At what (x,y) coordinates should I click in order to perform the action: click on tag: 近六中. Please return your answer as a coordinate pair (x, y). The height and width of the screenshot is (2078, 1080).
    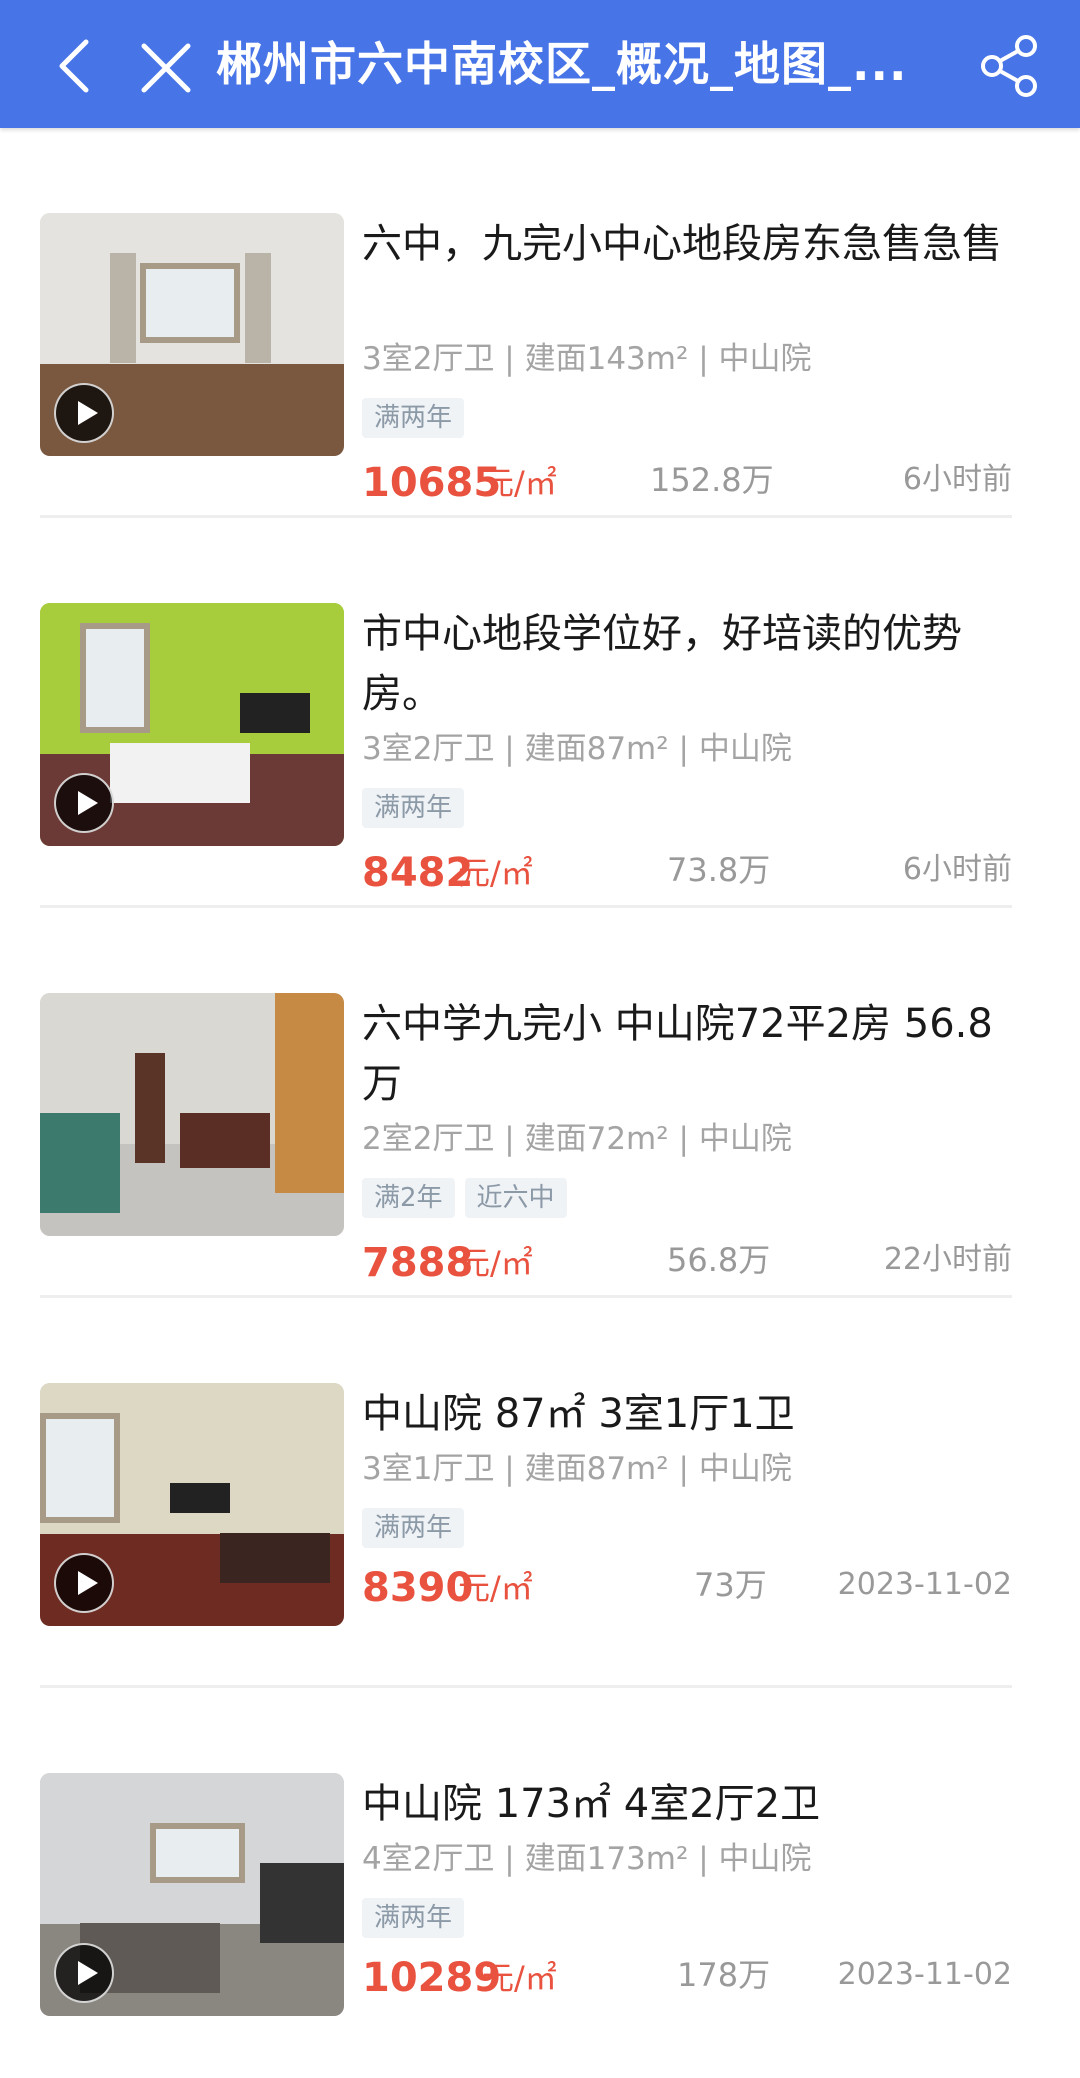
    Looking at the image, I should click on (515, 1198).